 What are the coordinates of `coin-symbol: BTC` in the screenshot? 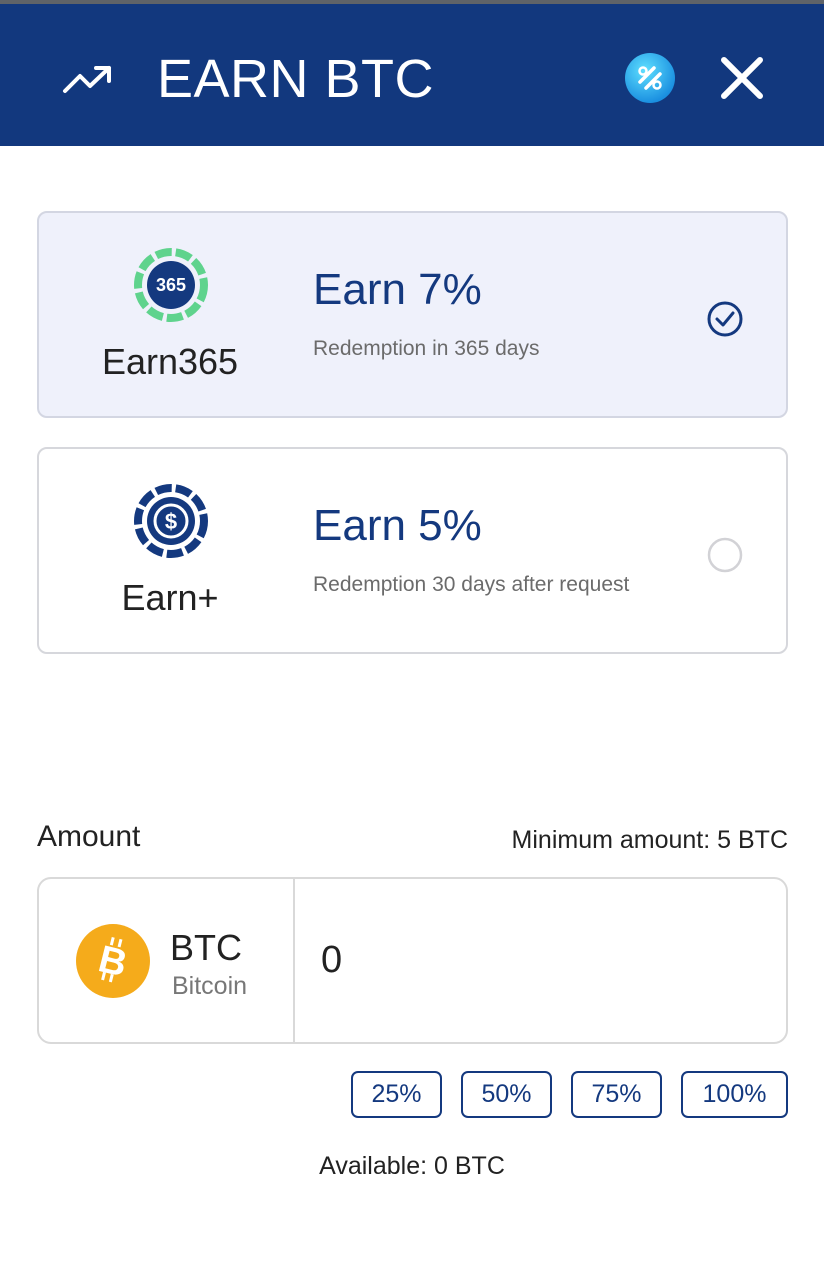 It's located at (206, 947).